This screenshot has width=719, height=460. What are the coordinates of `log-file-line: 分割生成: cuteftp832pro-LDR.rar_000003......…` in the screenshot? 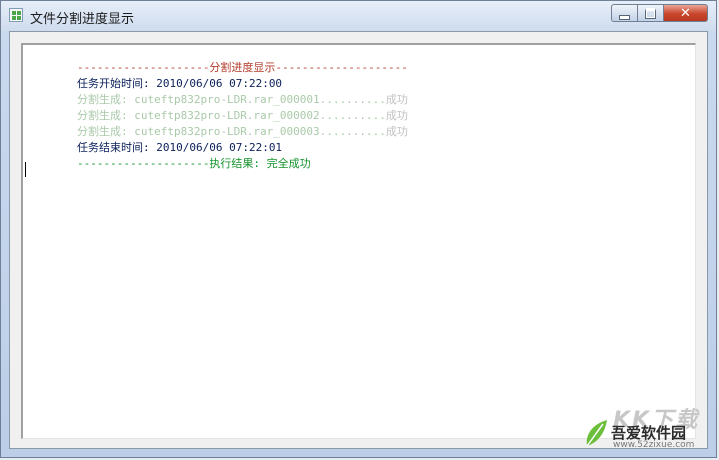 It's located at (216, 124).